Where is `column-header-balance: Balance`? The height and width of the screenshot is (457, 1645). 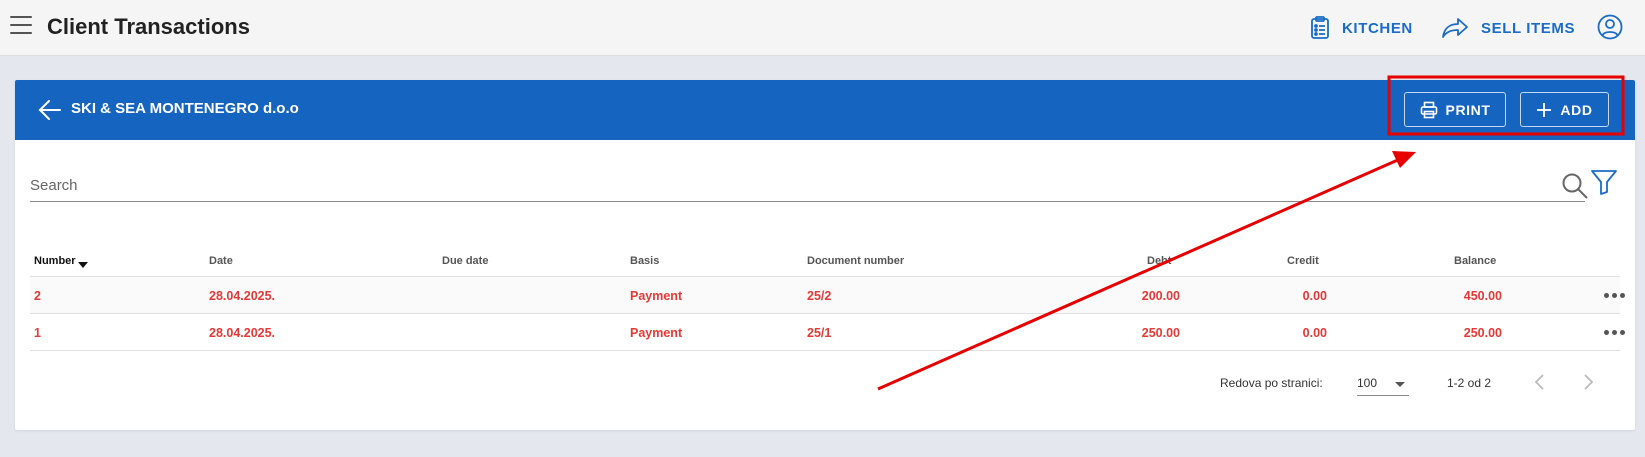
column-header-balance: Balance is located at coordinates (1475, 261).